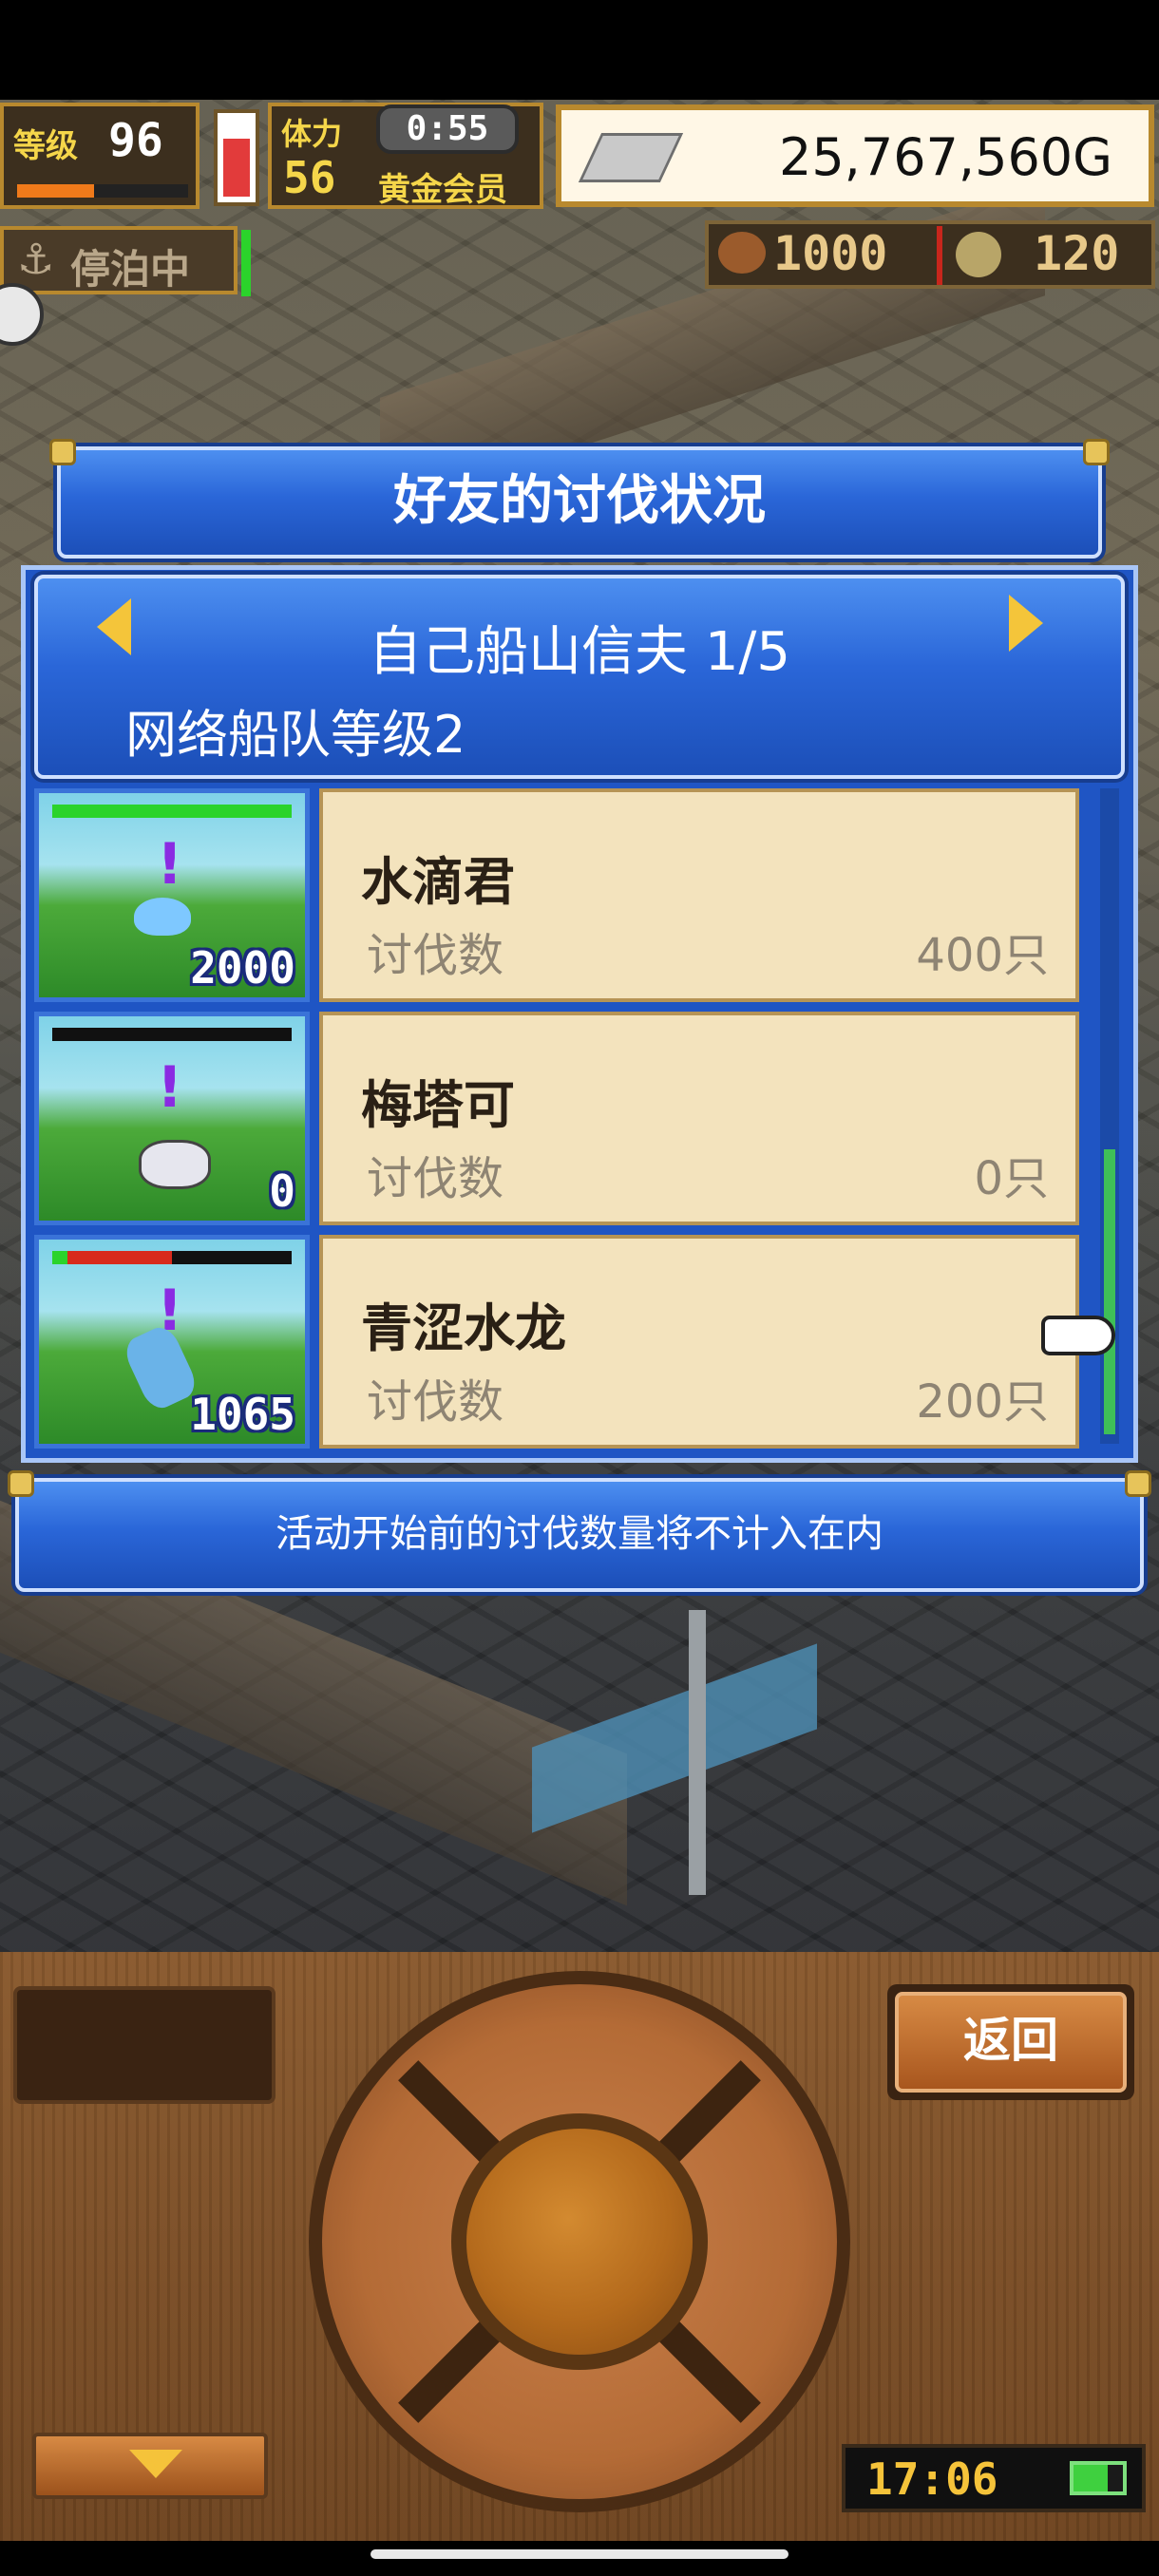 The width and height of the screenshot is (1159, 2576). Describe the element at coordinates (438, 882) in the screenshot. I see `monster-name: 水滴君` at that location.